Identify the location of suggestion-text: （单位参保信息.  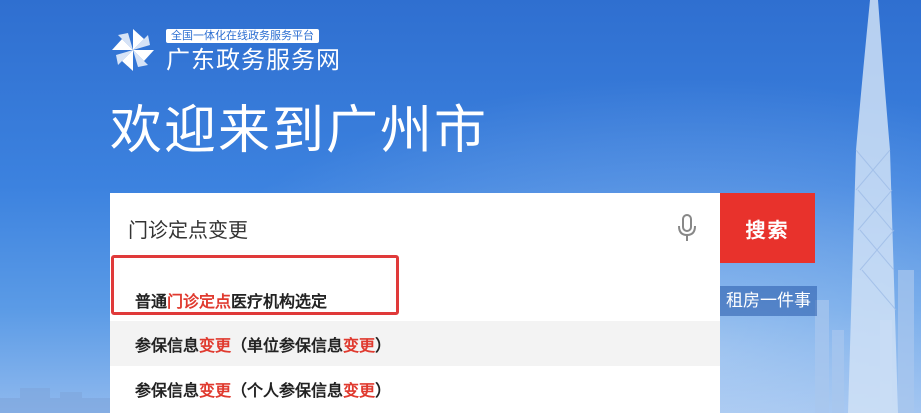
(287, 345).